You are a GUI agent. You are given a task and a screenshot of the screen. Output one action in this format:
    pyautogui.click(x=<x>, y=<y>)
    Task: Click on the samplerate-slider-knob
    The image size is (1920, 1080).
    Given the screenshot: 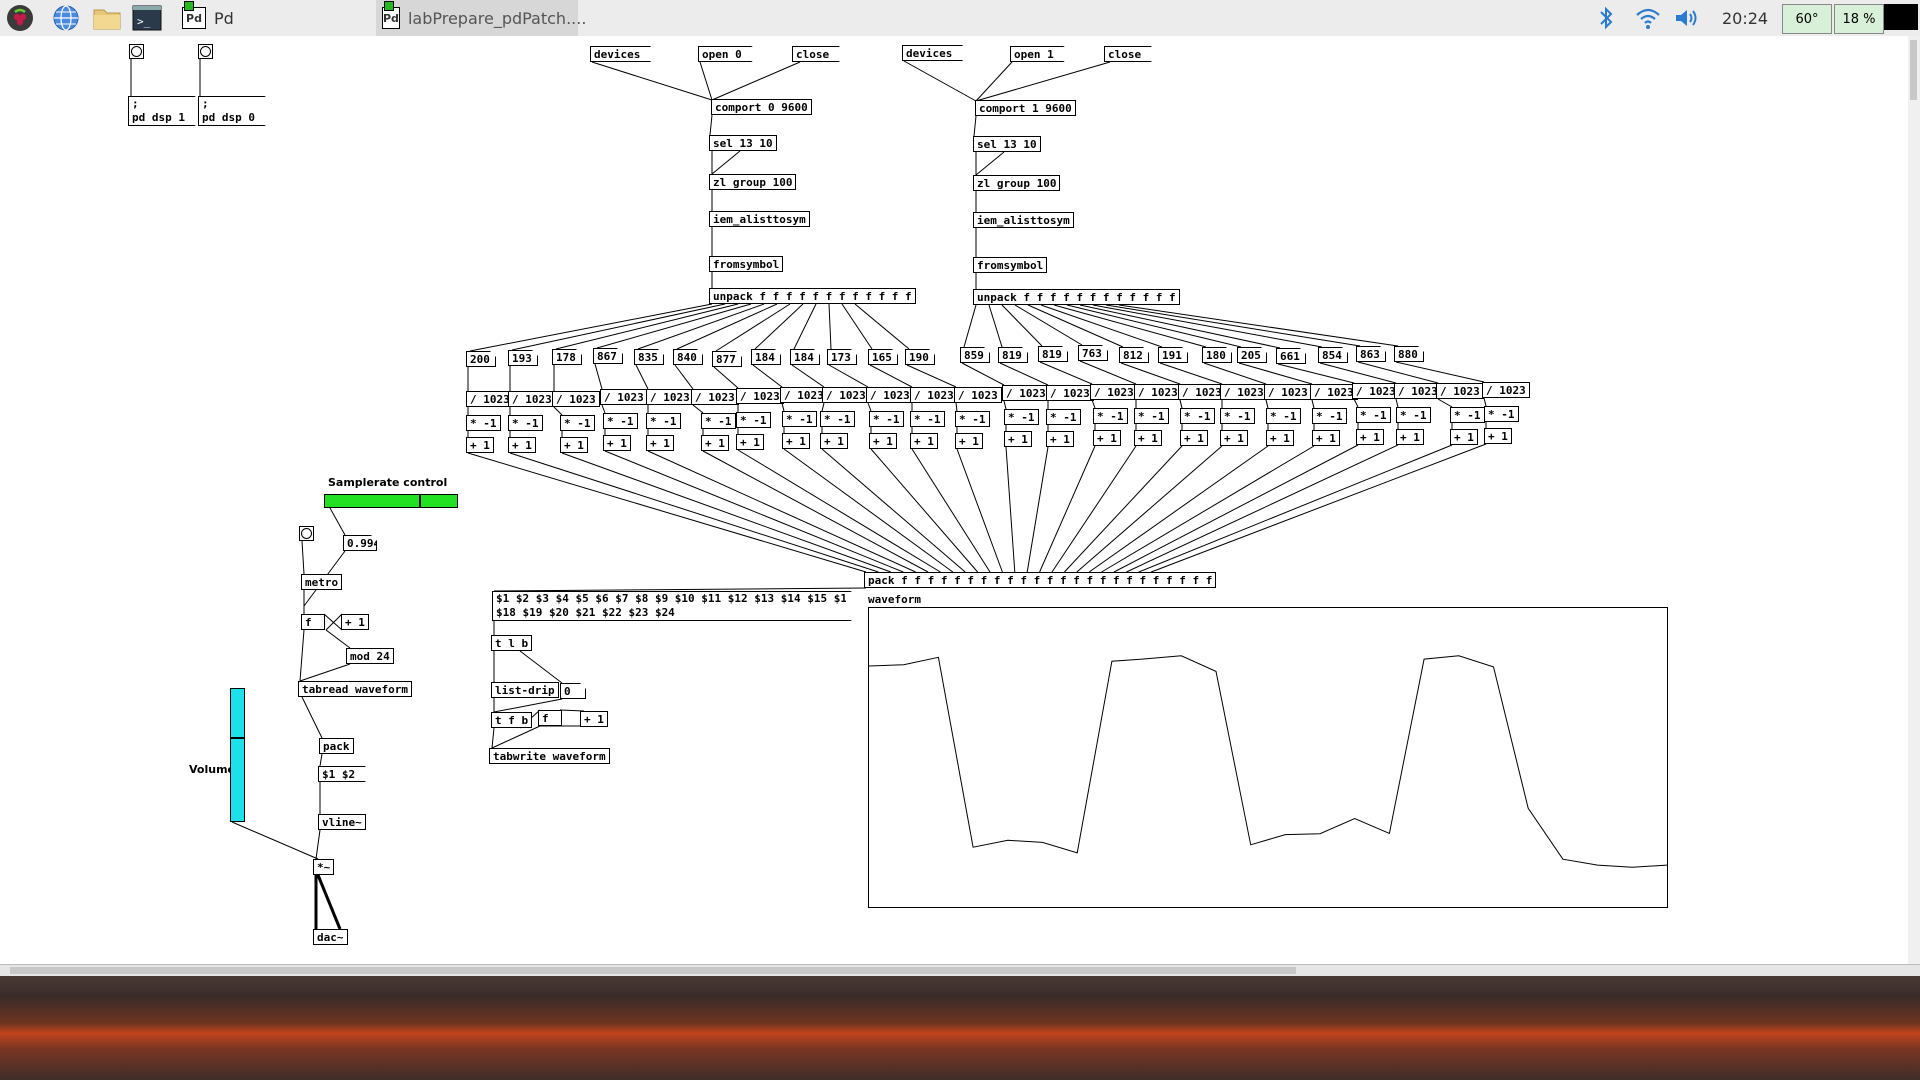 What is the action you would take?
    pyautogui.click(x=420, y=501)
    